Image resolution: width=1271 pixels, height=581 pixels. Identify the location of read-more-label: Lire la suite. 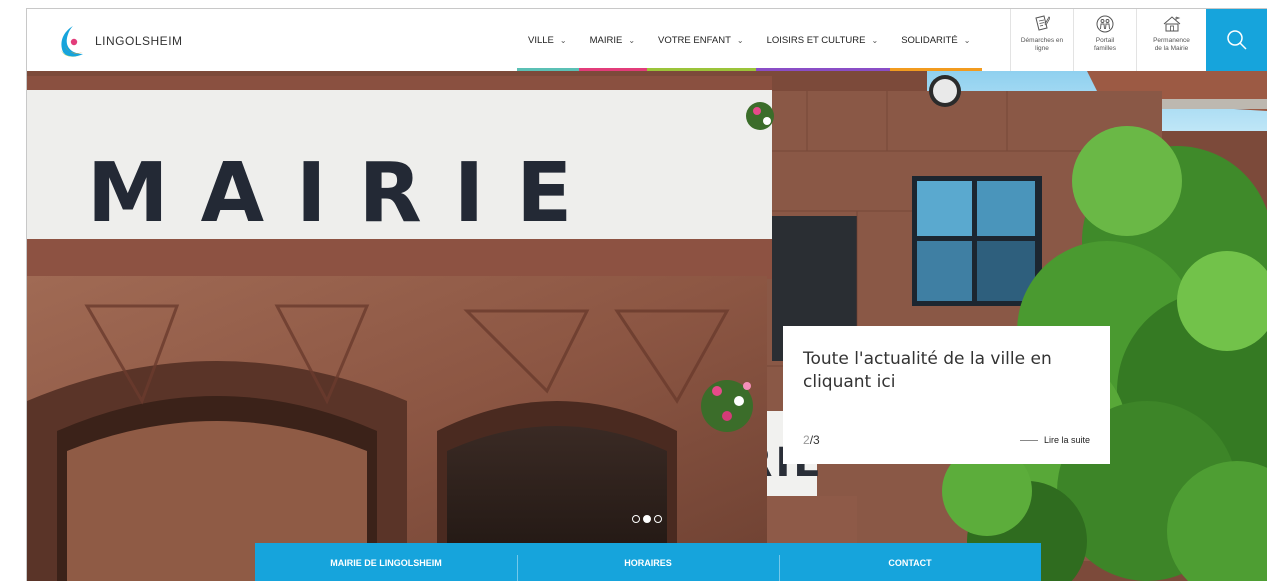
(1066, 440).